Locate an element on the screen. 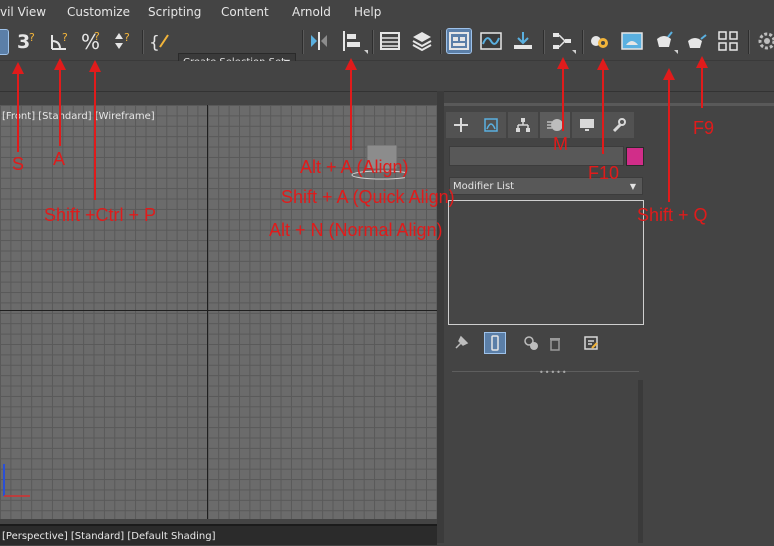  schematic-icon is located at coordinates (562, 41).